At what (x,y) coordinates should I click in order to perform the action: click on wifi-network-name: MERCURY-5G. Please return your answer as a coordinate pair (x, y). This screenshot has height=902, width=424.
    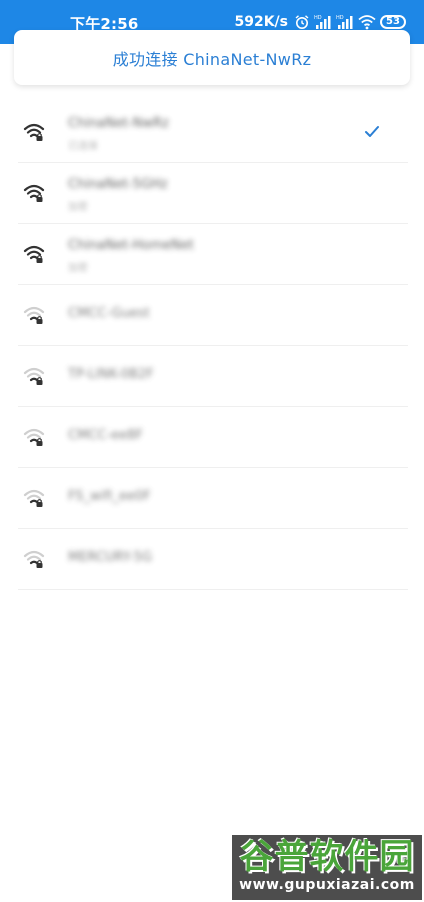
    Looking at the image, I should click on (110, 557).